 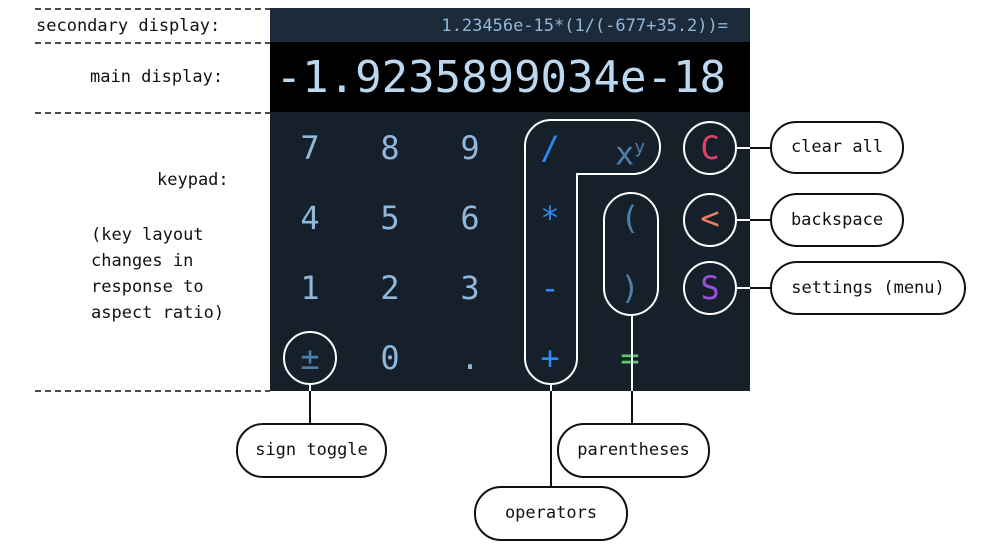 What do you see at coordinates (837, 220) in the screenshot?
I see `label-backspace: backspace` at bounding box center [837, 220].